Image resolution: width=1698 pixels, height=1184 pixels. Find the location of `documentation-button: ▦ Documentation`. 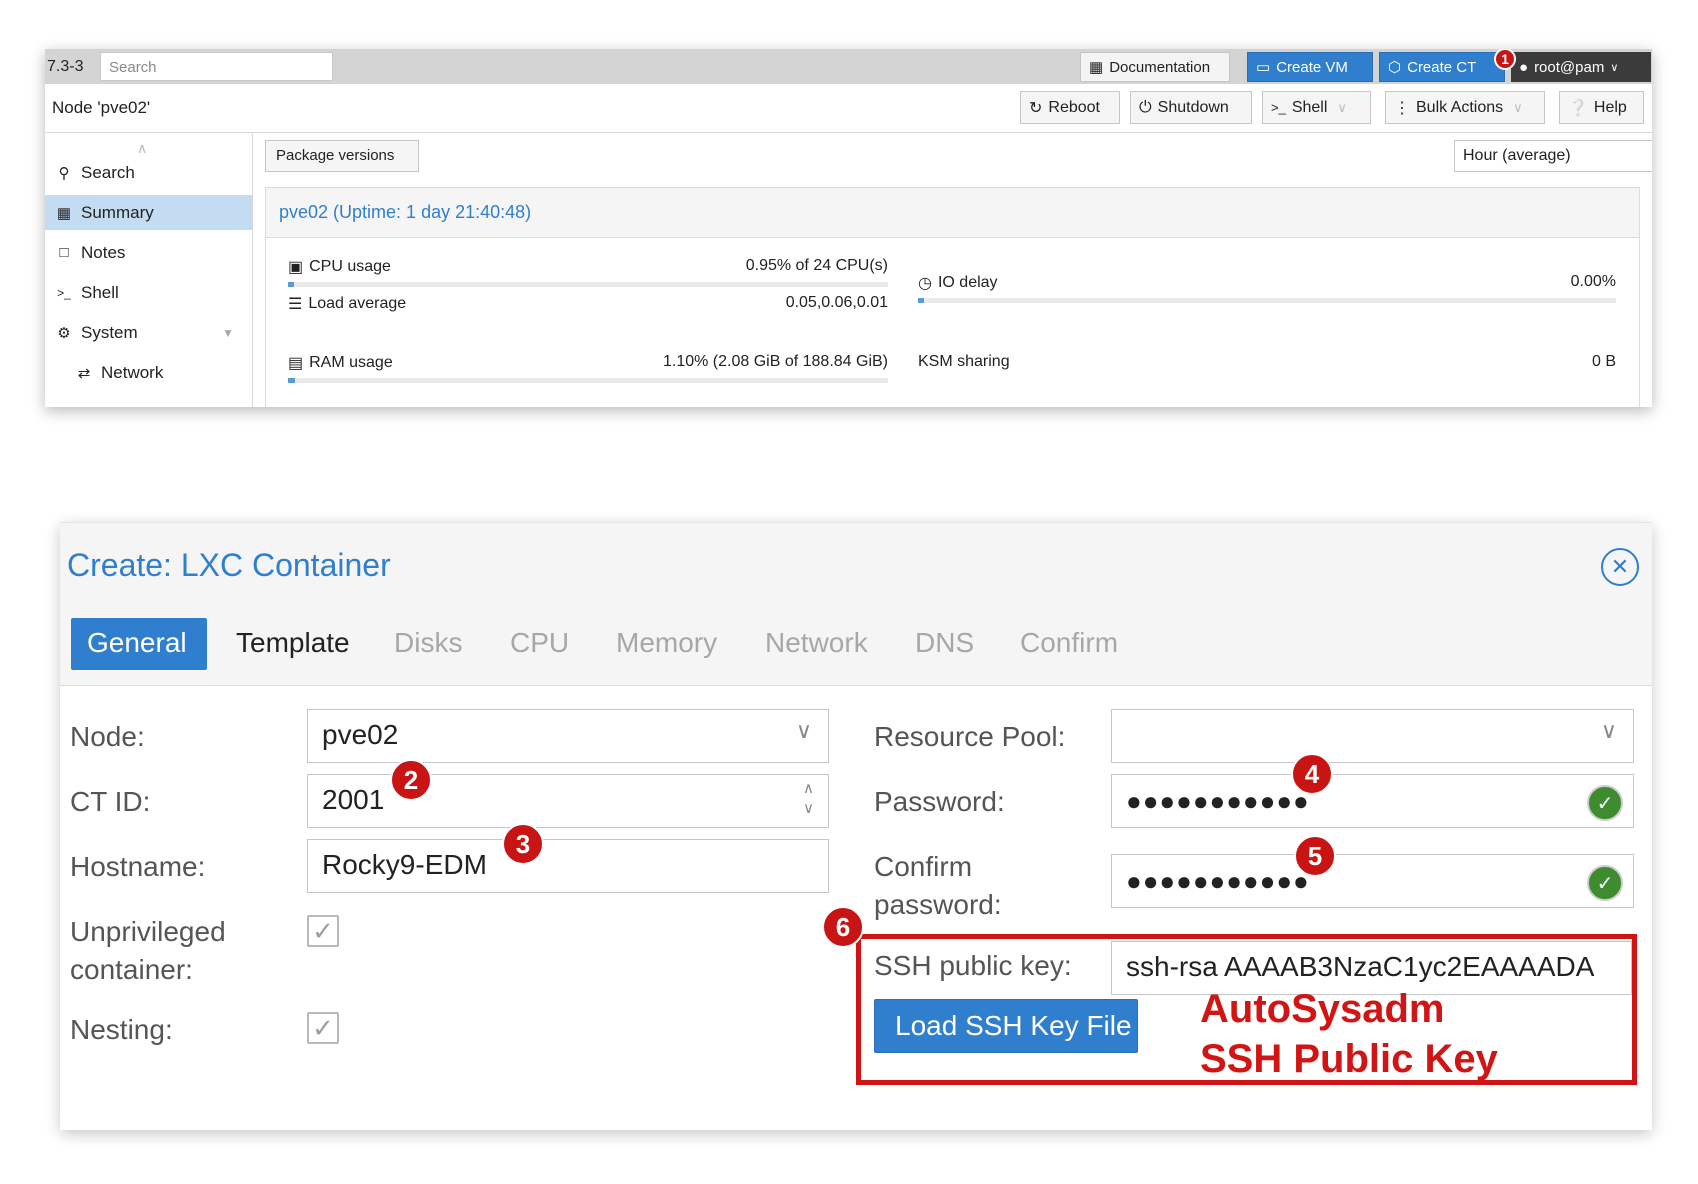

documentation-button: ▦ Documentation is located at coordinates (1155, 67).